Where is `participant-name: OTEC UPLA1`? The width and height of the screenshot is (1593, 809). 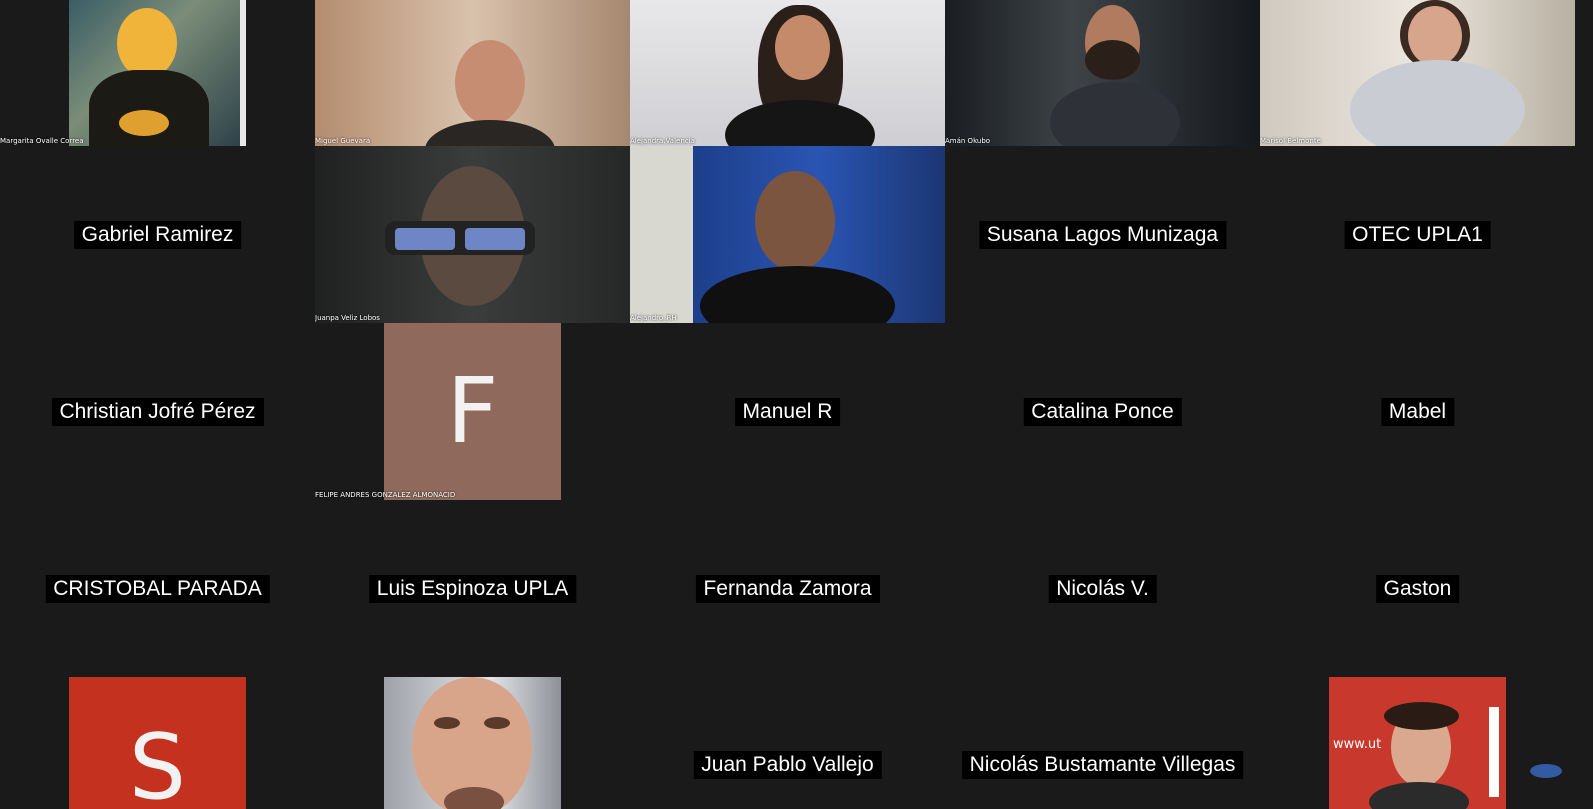
participant-name: OTEC UPLA1 is located at coordinates (1417, 234).